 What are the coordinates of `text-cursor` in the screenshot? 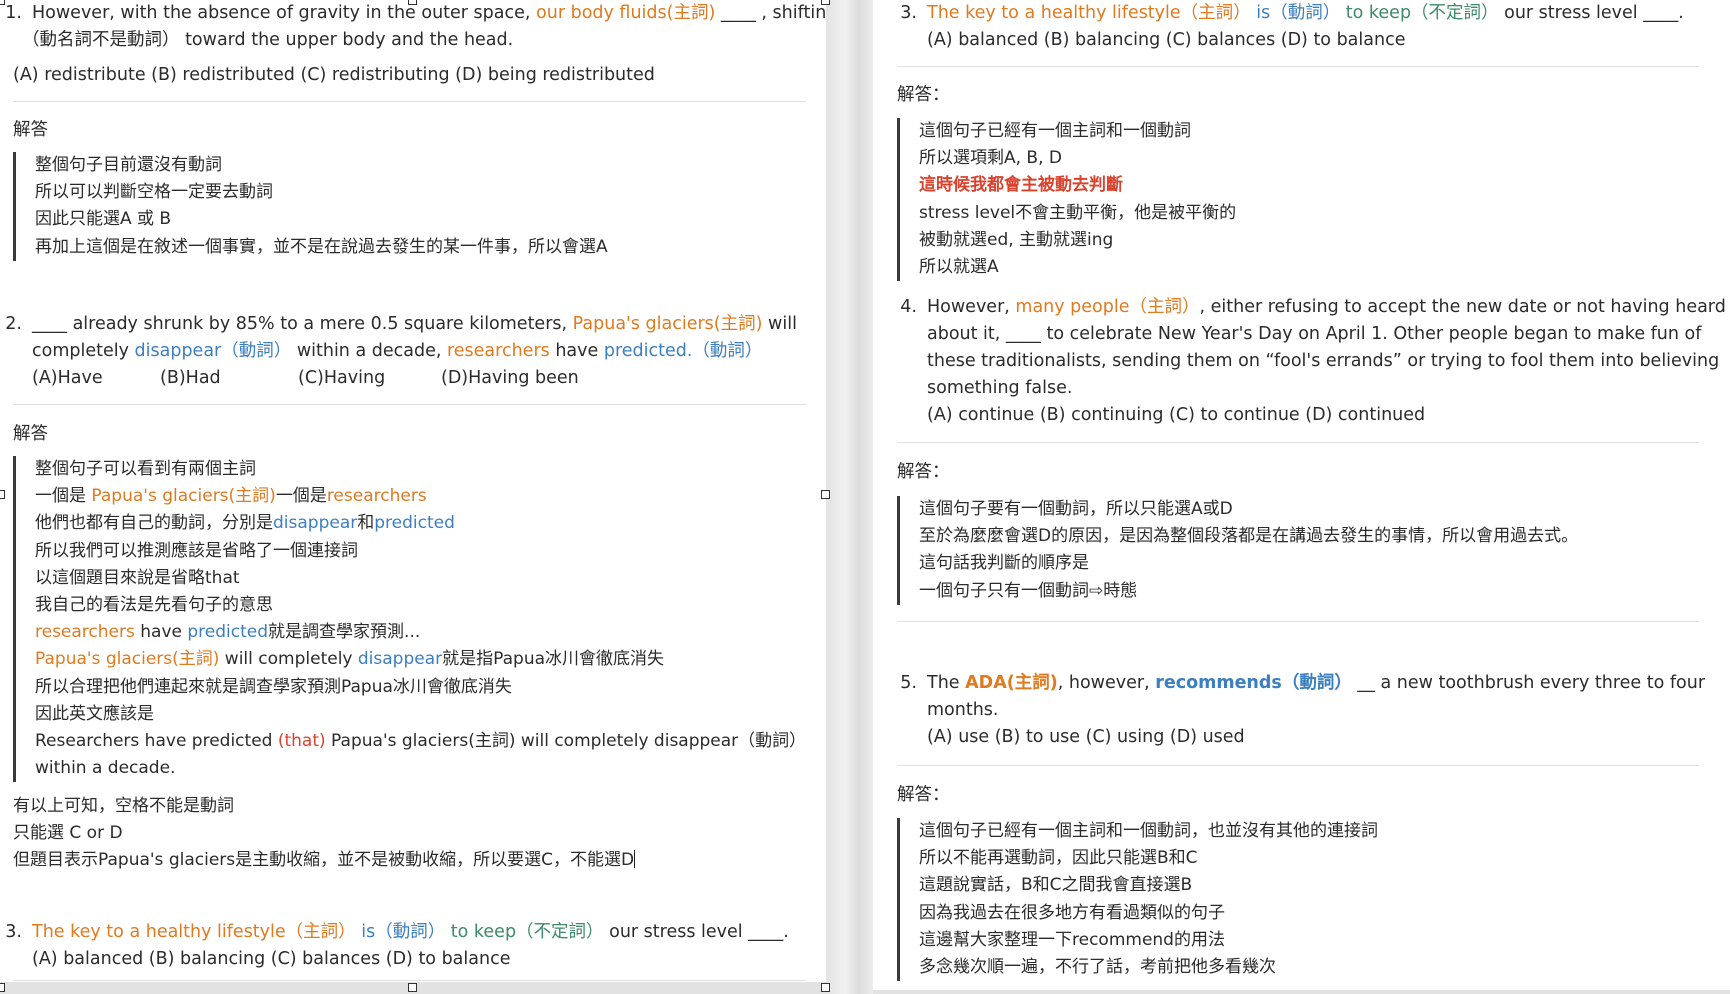 It's located at (635, 859).